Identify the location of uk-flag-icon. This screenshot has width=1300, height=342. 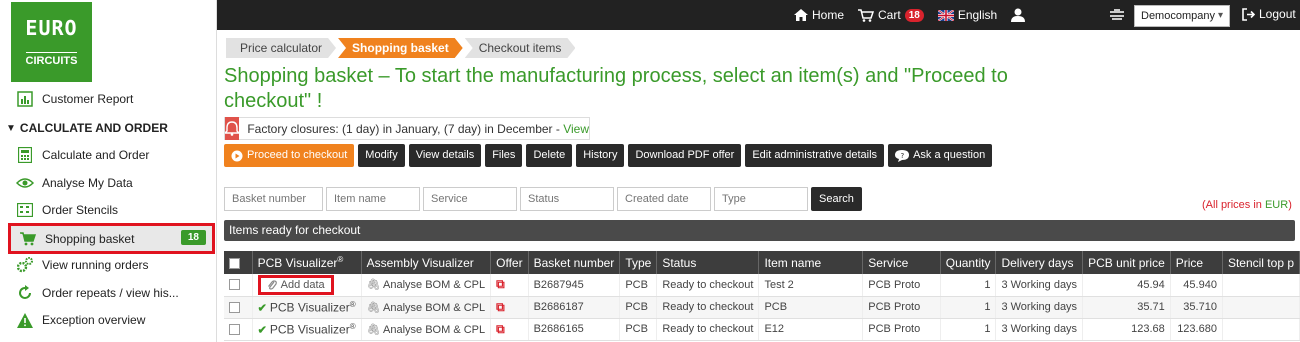
(945, 15).